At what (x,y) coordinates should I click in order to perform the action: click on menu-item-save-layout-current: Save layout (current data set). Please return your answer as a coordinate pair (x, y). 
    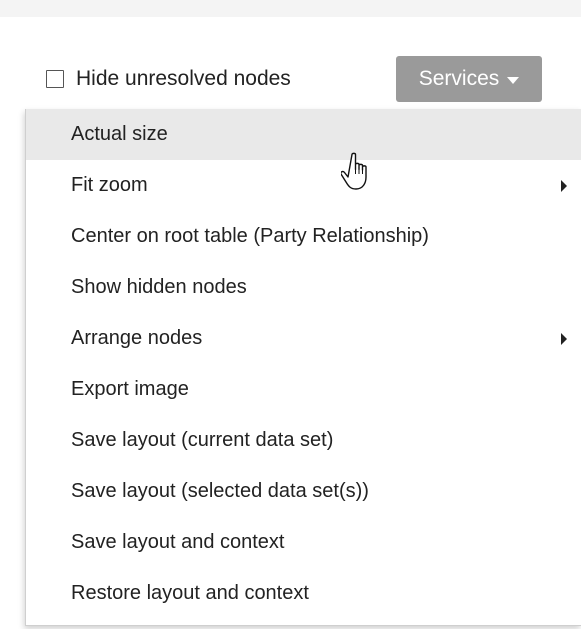
    Looking at the image, I should click on (303, 440).